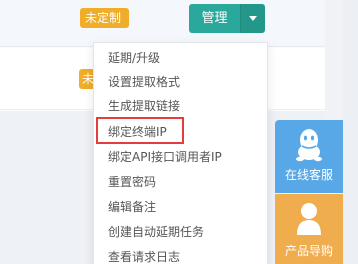 The image size is (358, 264). What do you see at coordinates (144, 106) in the screenshot?
I see `menu-item-extract-link: 生成提取链接` at bounding box center [144, 106].